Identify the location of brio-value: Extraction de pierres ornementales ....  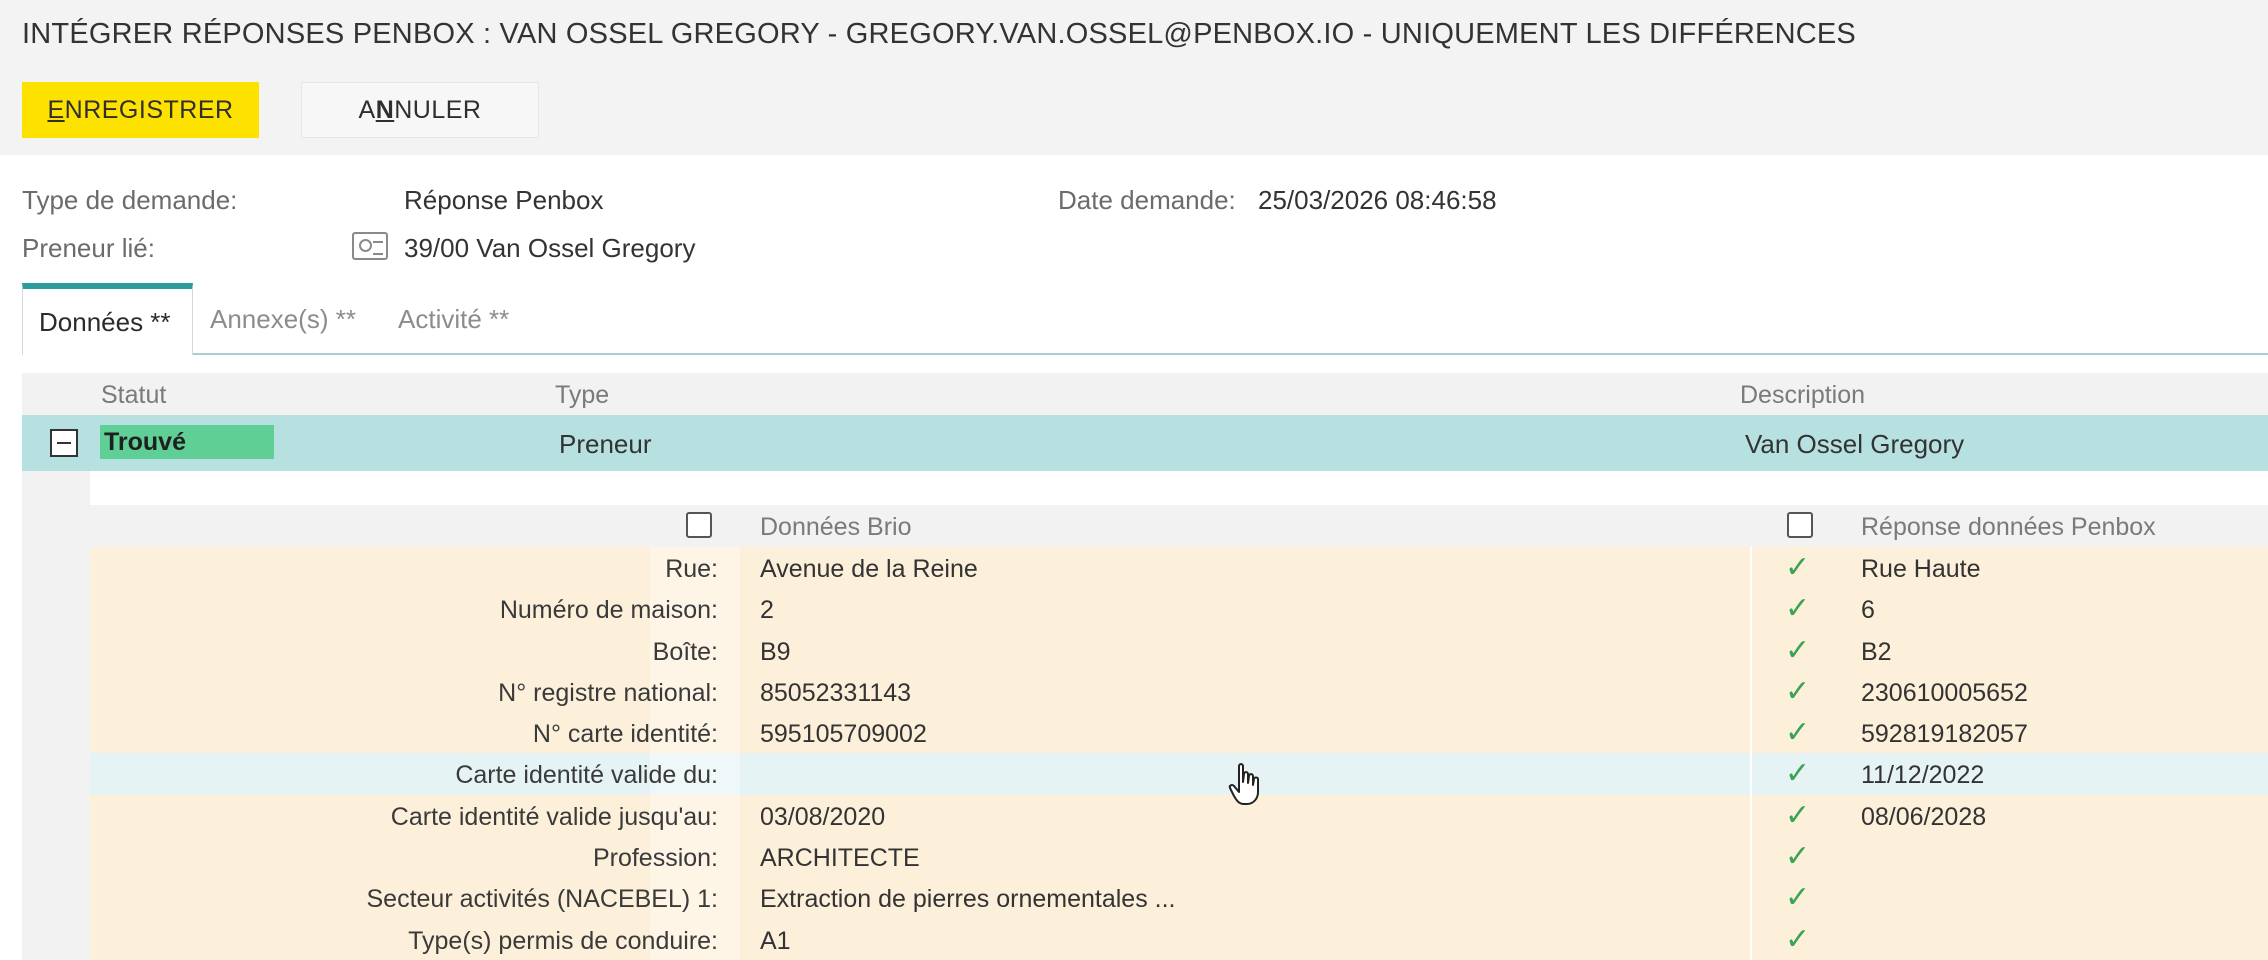
(968, 899).